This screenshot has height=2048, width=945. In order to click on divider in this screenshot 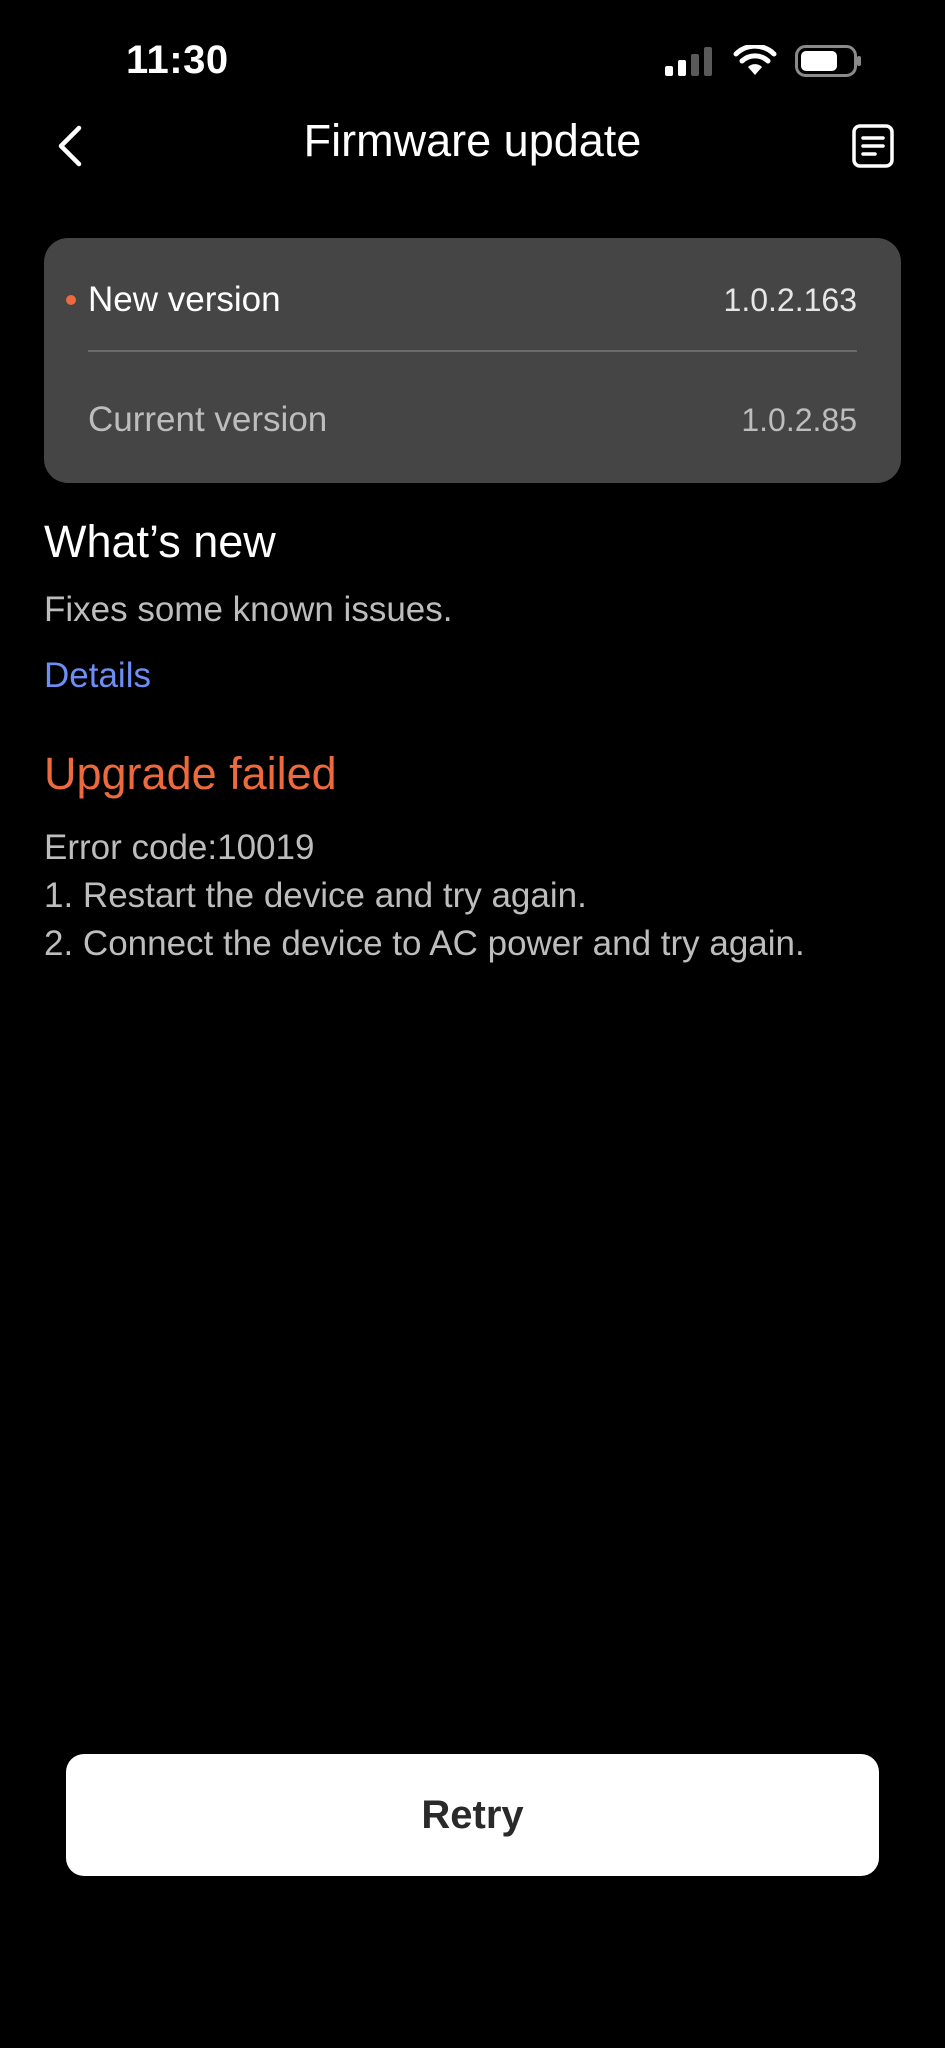, I will do `click(472, 351)`.